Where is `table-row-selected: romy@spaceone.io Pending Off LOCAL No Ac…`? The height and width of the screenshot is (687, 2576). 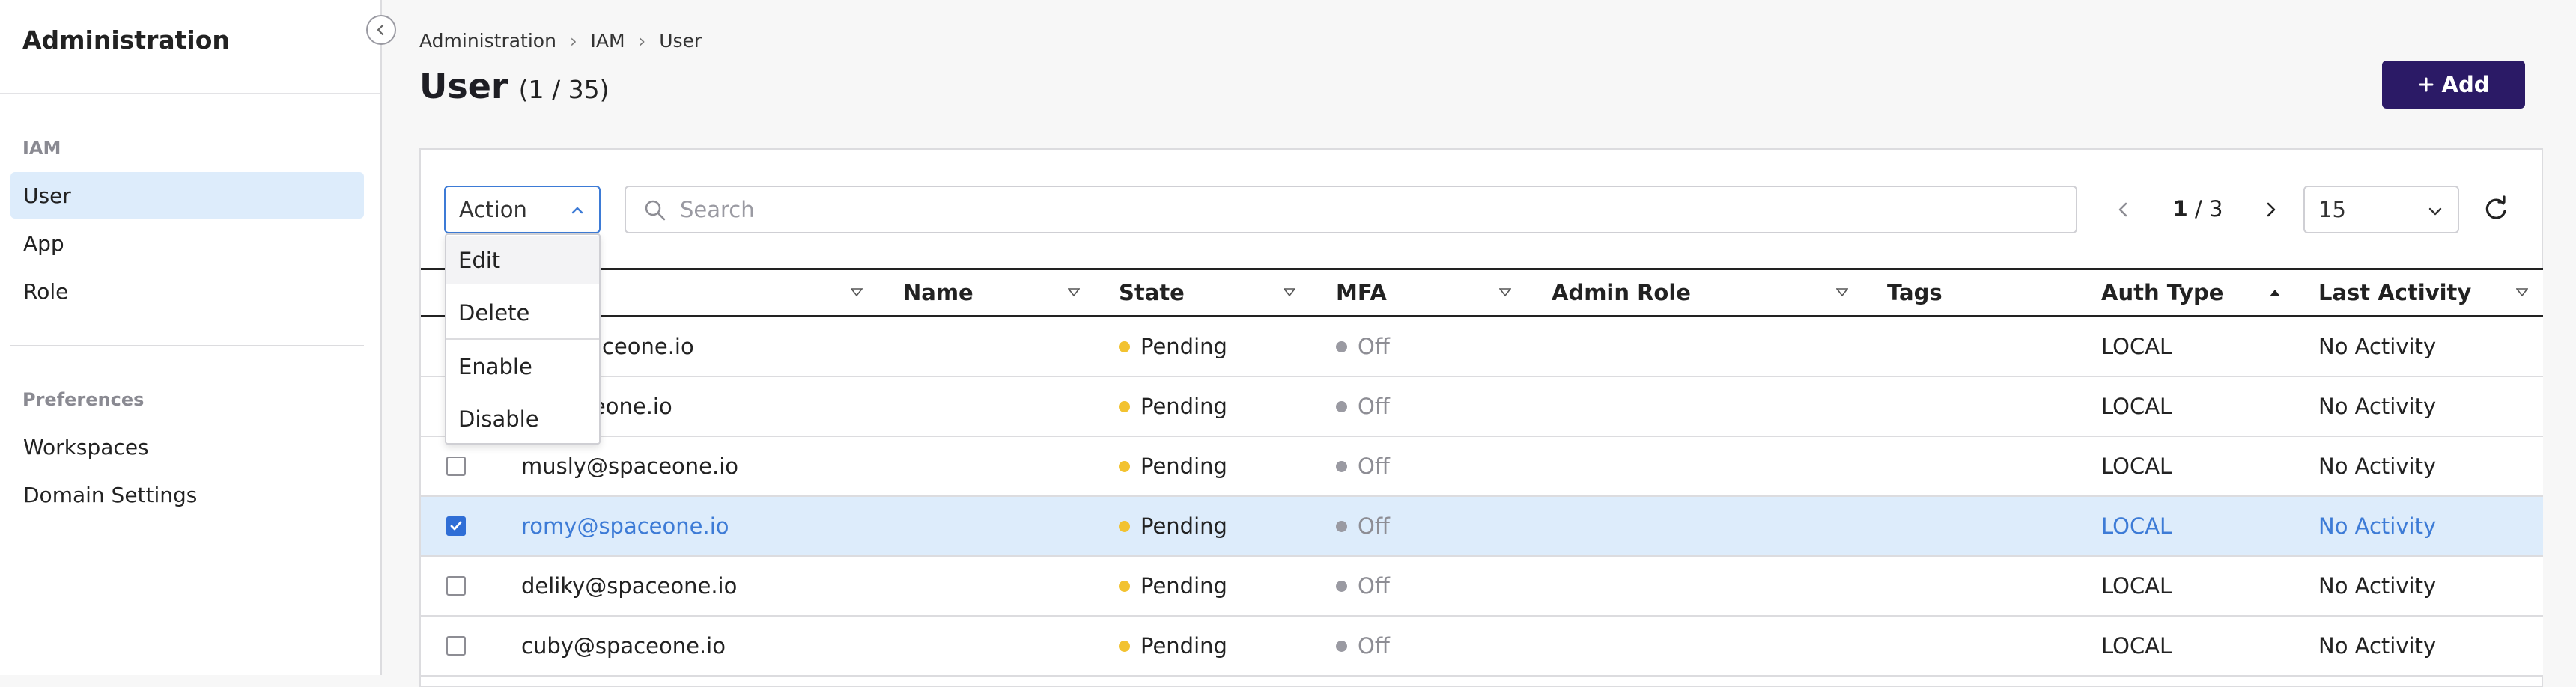 table-row-selected: romy@spaceone.io Pending Off LOCAL No Ac… is located at coordinates (1482, 527).